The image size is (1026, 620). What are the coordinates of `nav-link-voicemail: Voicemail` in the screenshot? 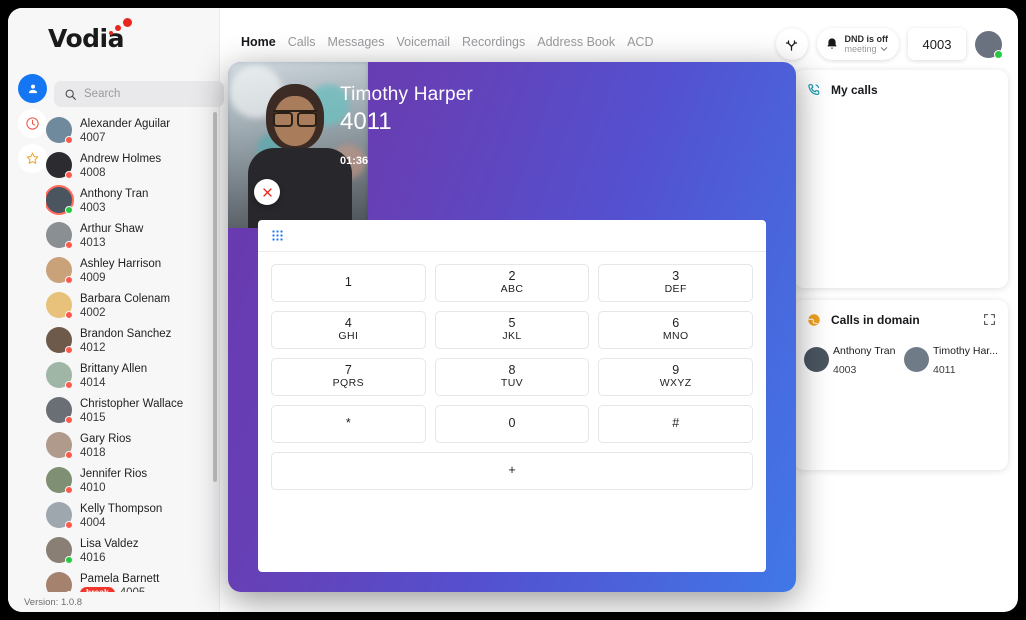 It's located at (424, 42).